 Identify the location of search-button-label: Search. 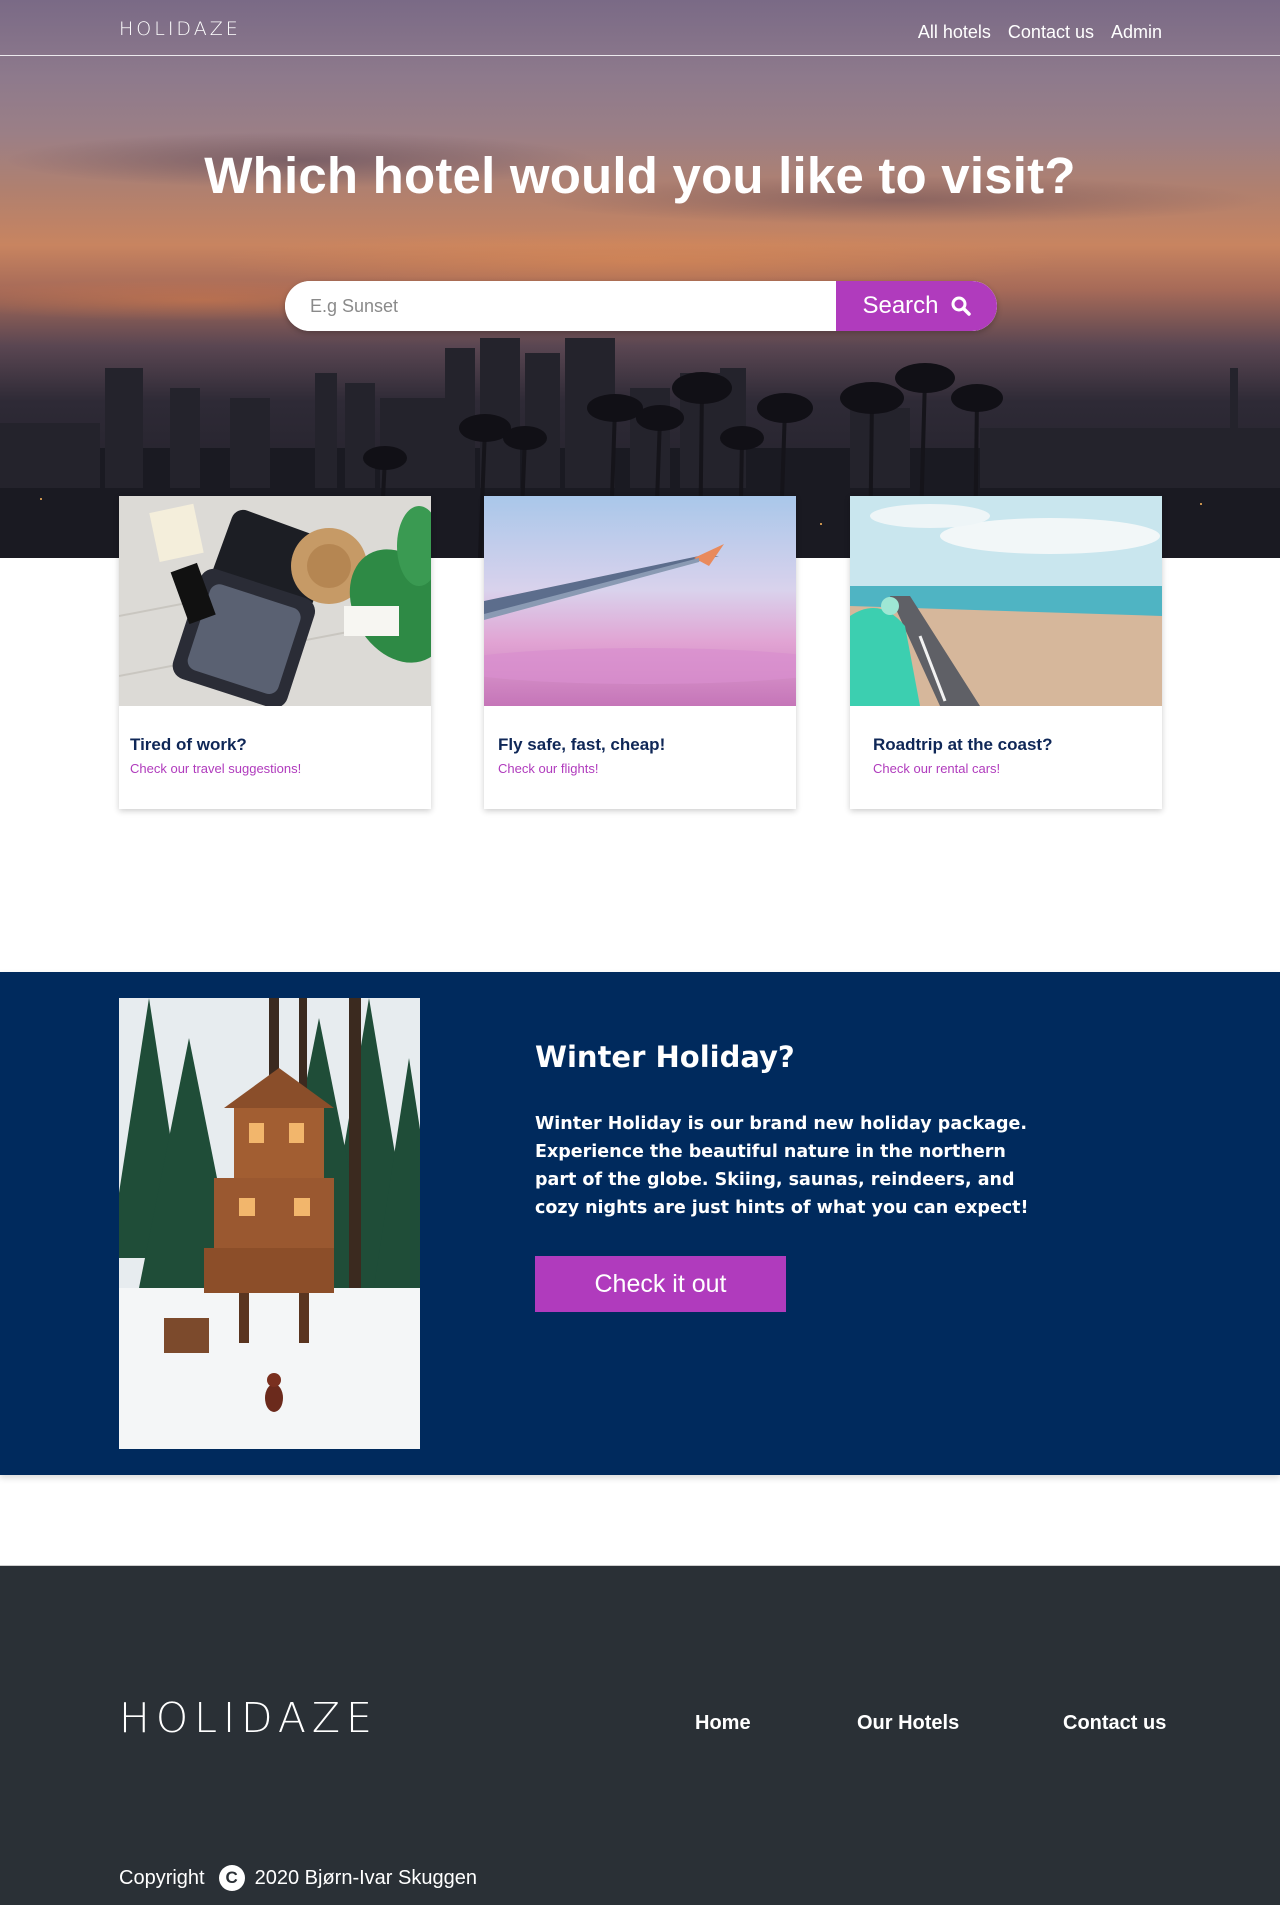
(900, 305).